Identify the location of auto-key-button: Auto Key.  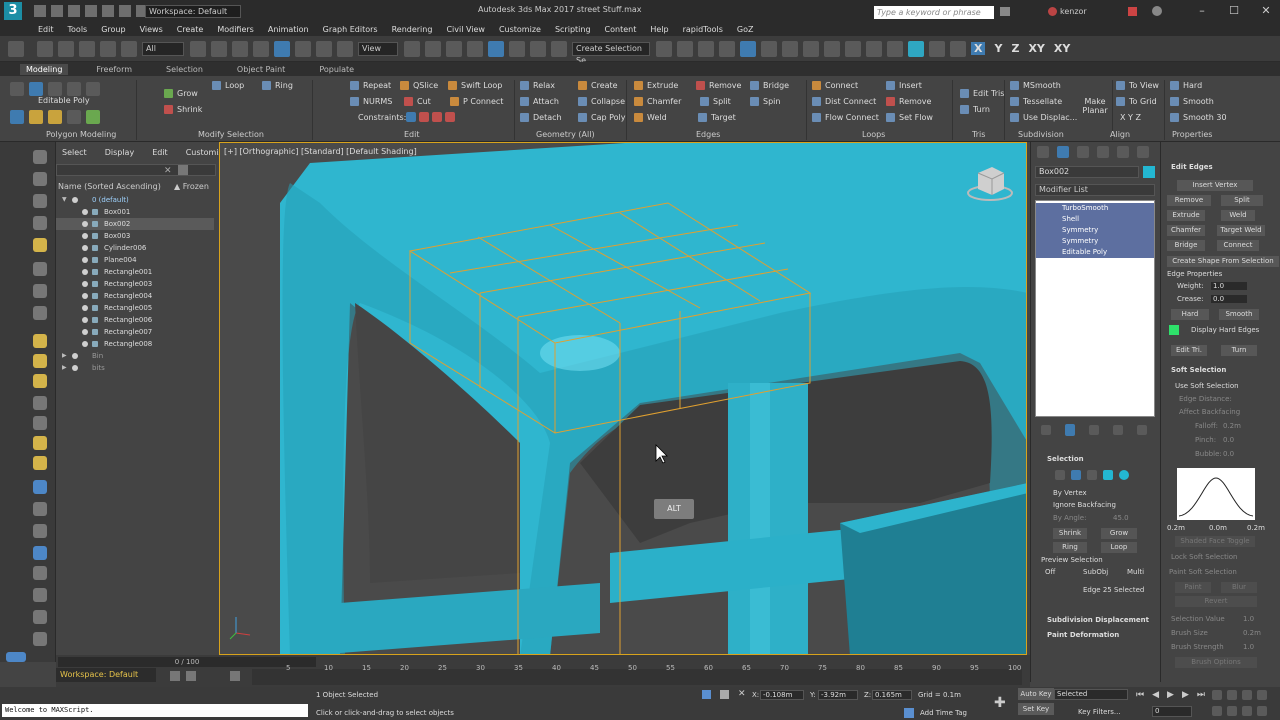
(1036, 694).